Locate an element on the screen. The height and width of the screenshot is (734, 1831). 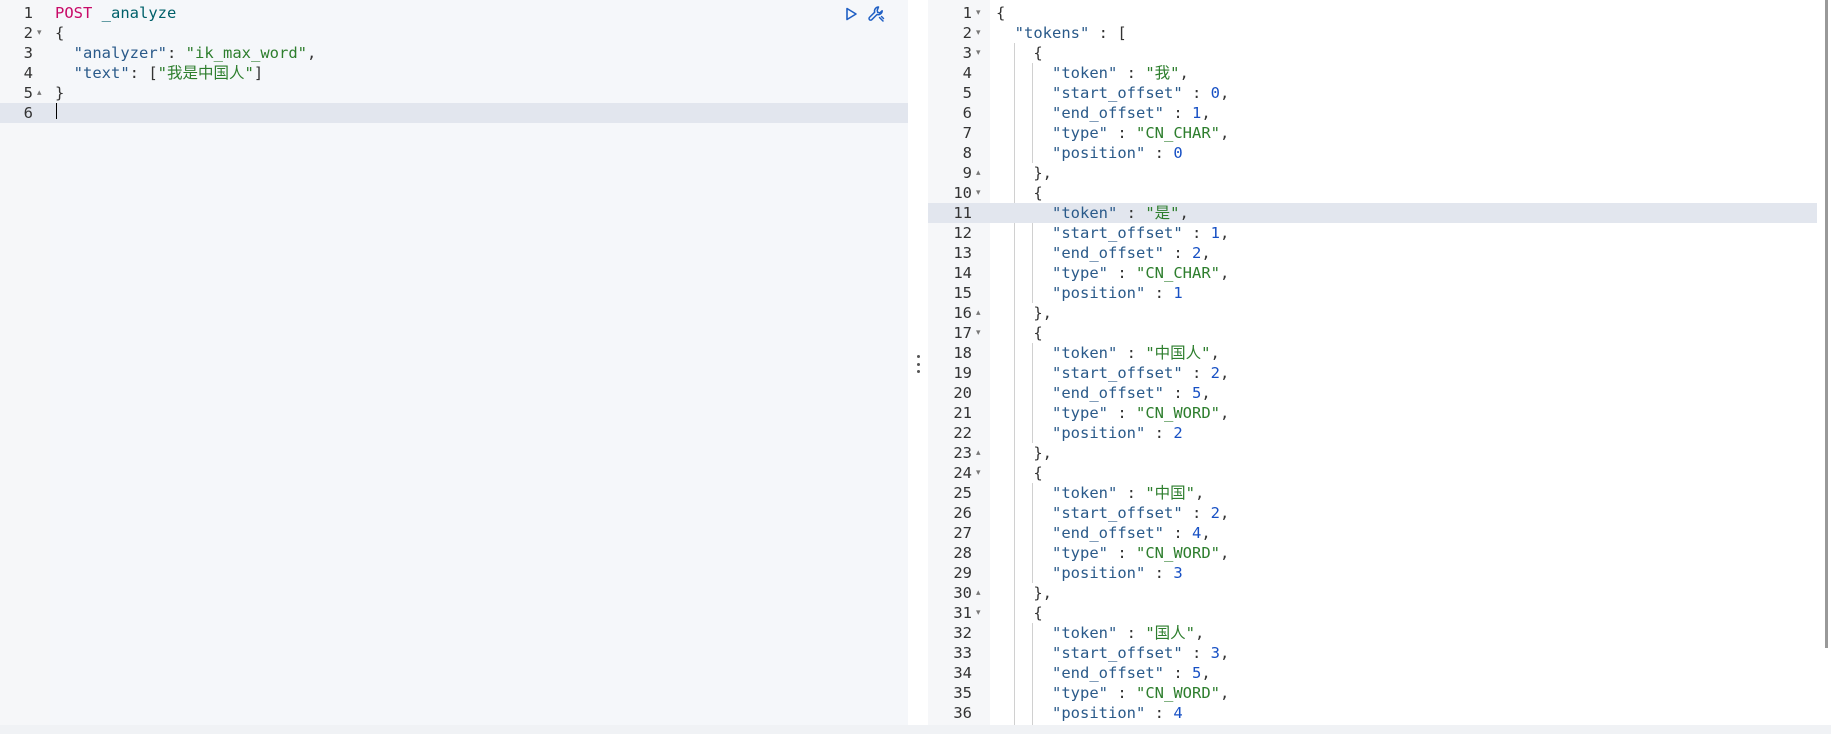
pane-resizer is located at coordinates (918, 362).